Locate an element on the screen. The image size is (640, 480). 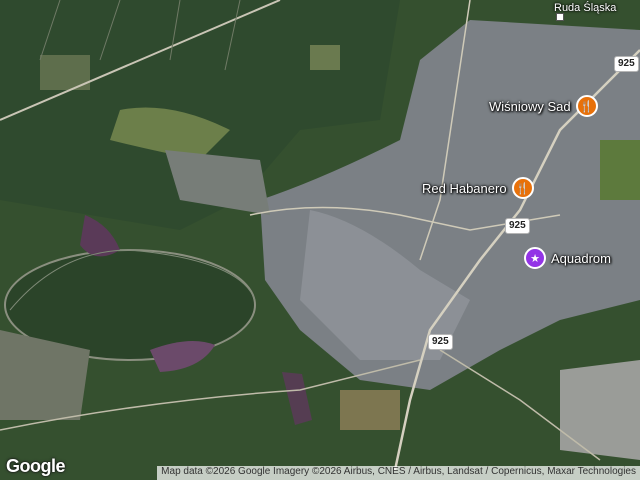
town-label: Ruda Śląska is located at coordinates (585, 8).